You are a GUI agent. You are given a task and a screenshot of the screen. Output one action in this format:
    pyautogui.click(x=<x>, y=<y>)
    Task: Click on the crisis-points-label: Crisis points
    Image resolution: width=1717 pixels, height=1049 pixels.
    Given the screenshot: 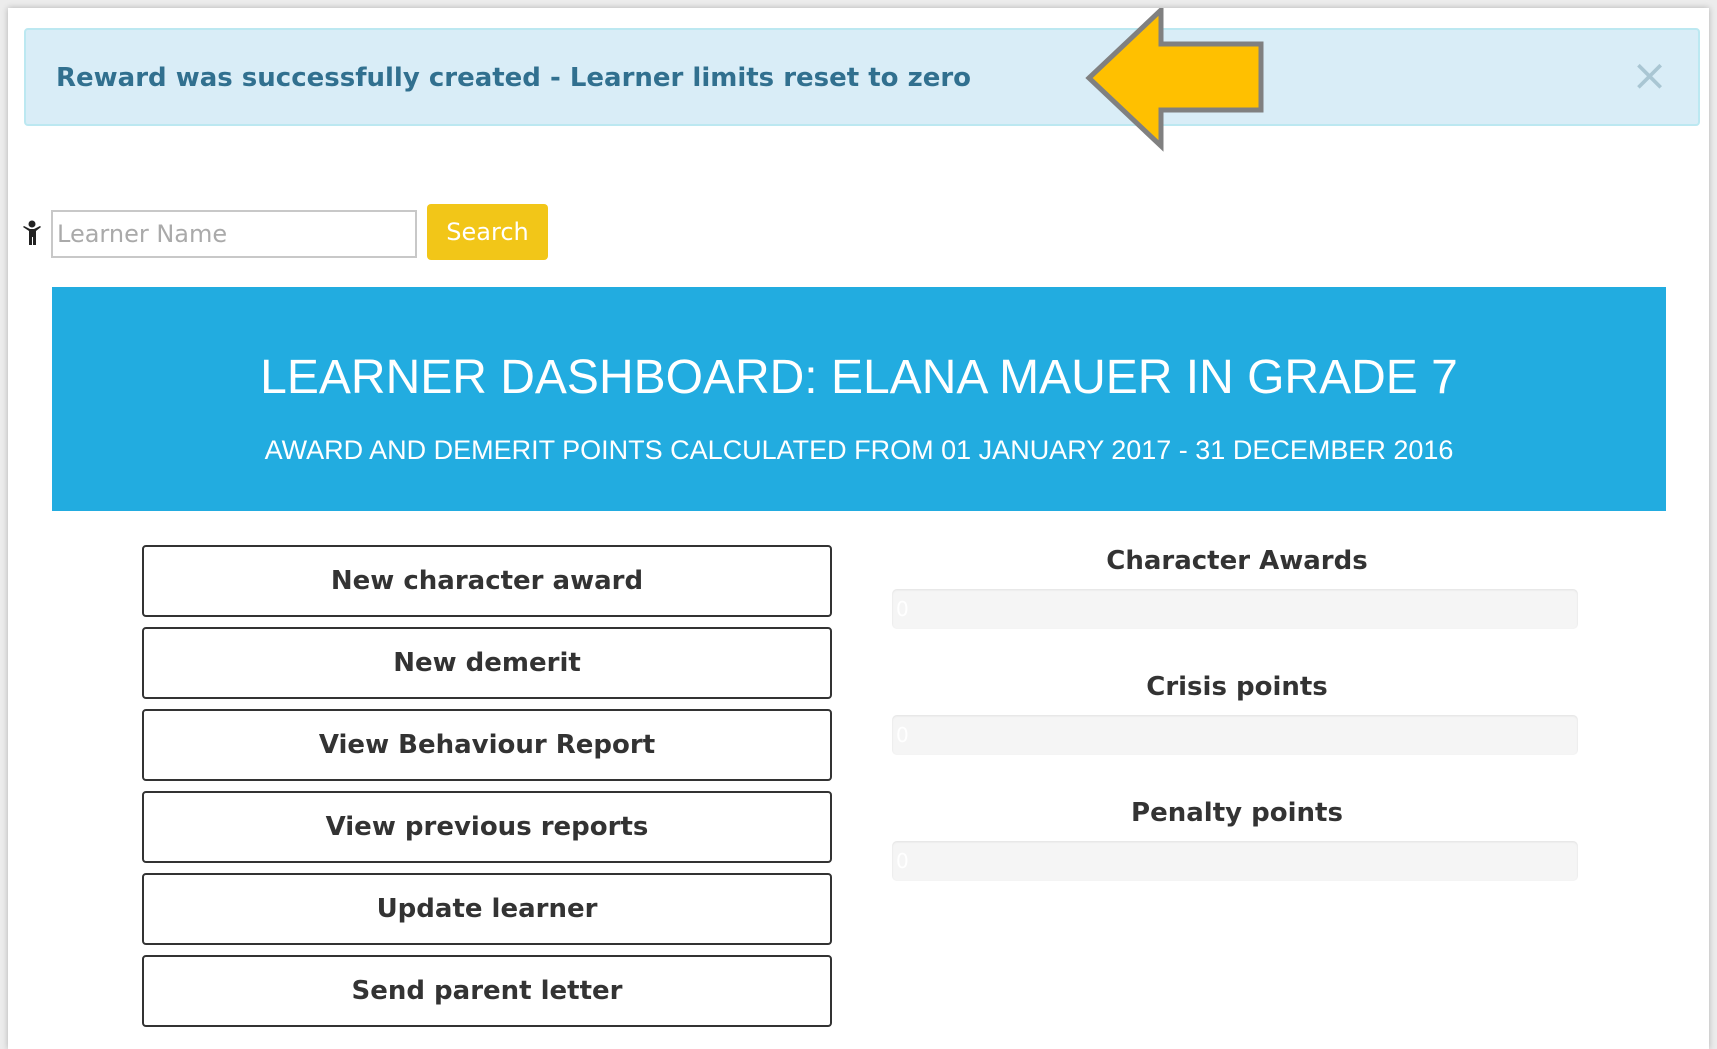 What is the action you would take?
    pyautogui.click(x=1237, y=687)
    